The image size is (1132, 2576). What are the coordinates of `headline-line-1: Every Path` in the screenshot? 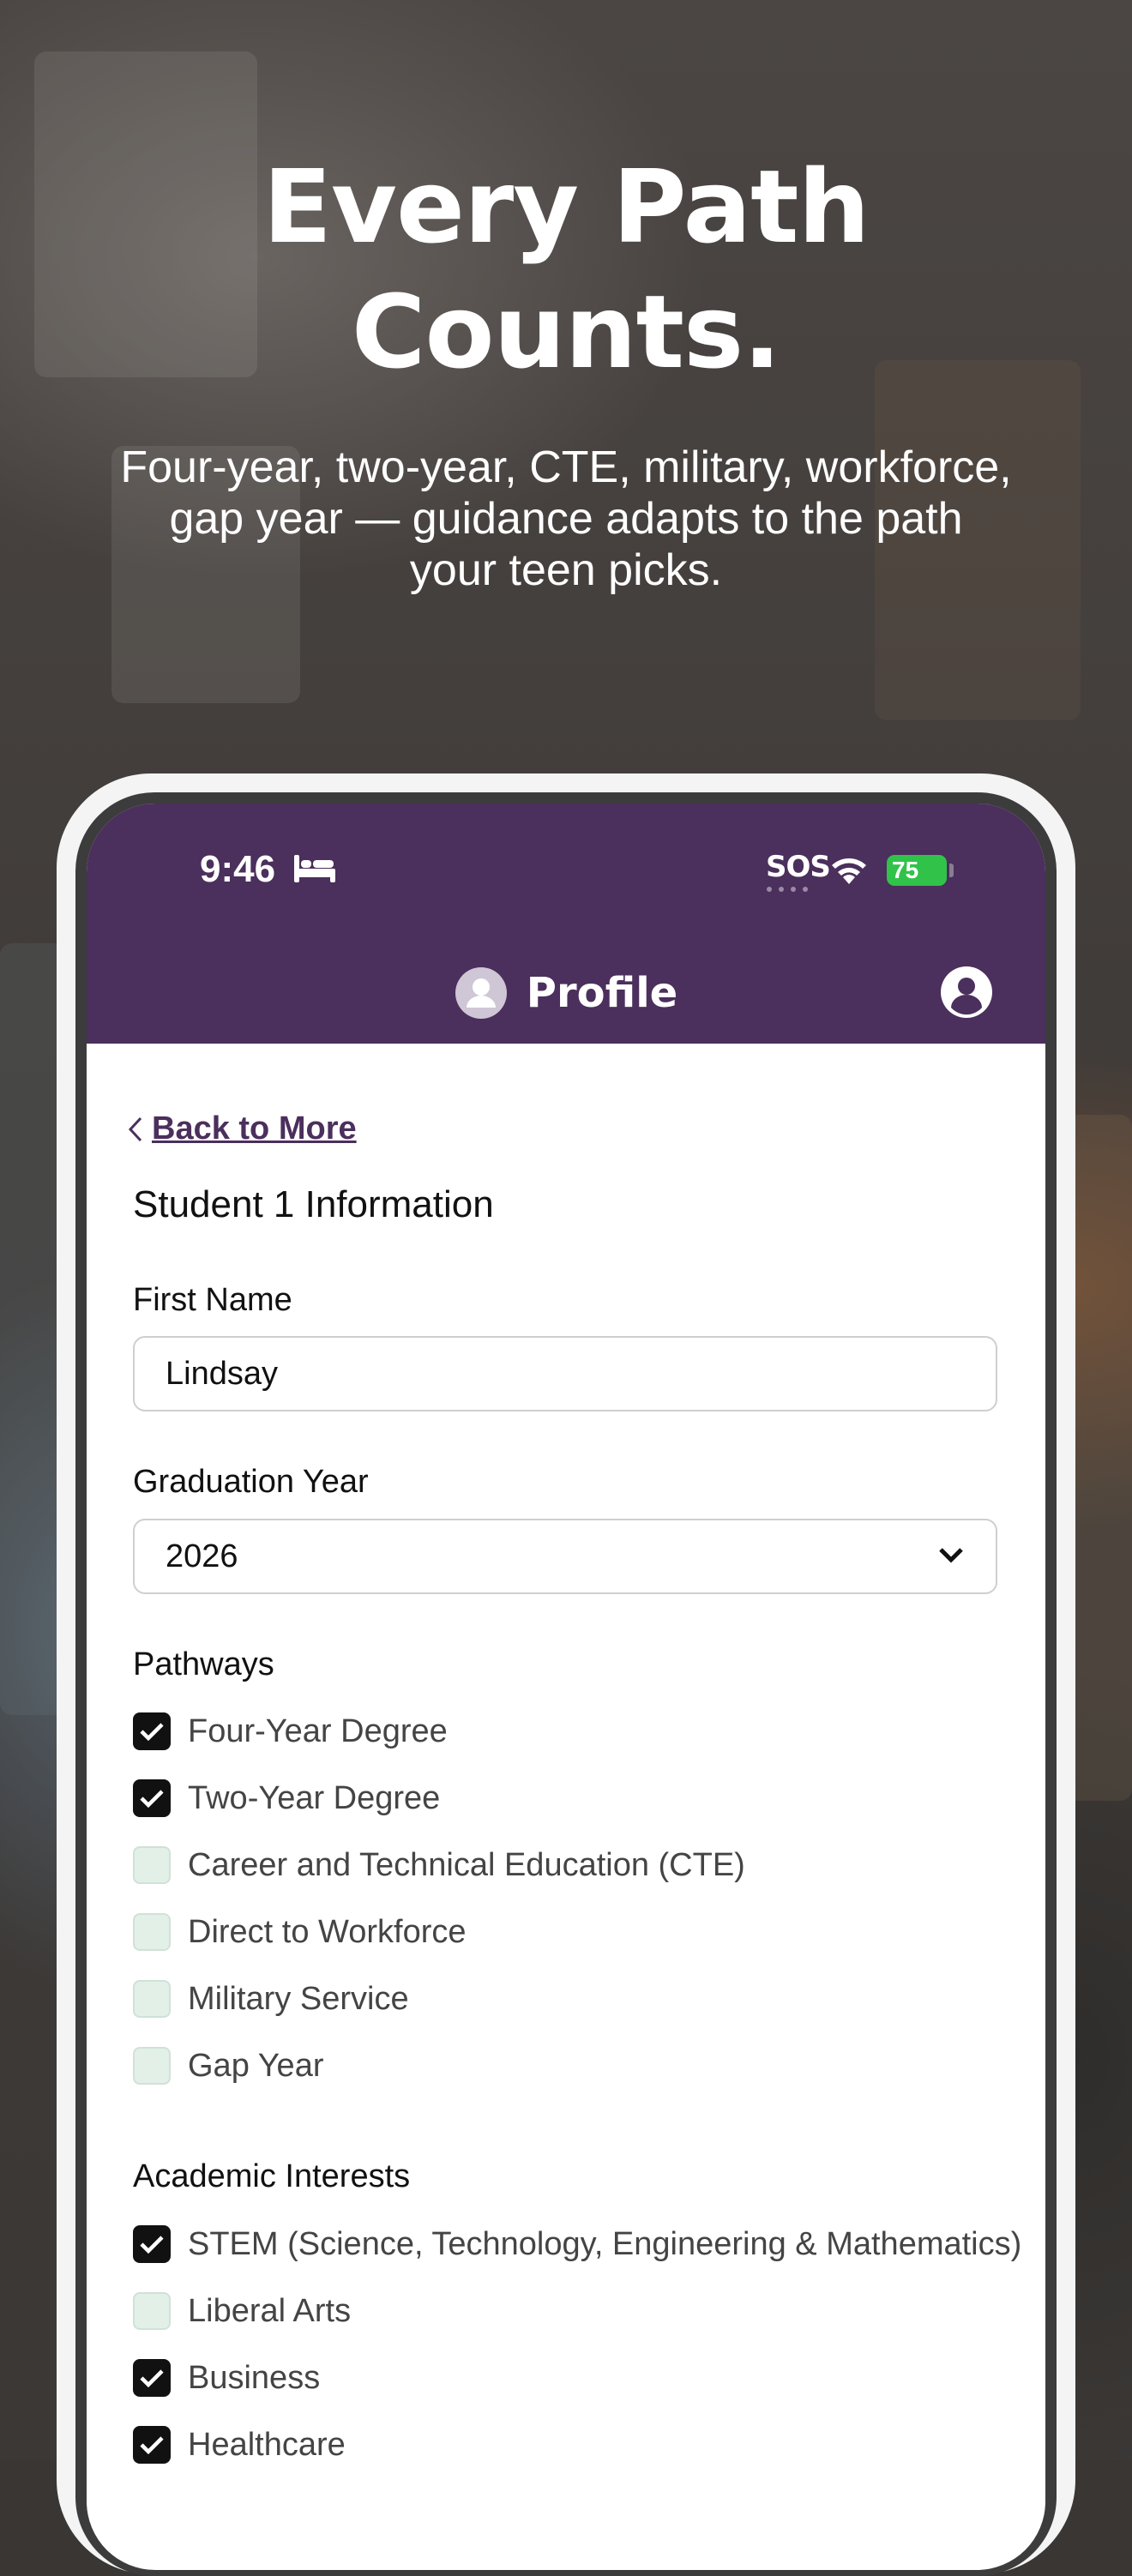 It's located at (566, 206).